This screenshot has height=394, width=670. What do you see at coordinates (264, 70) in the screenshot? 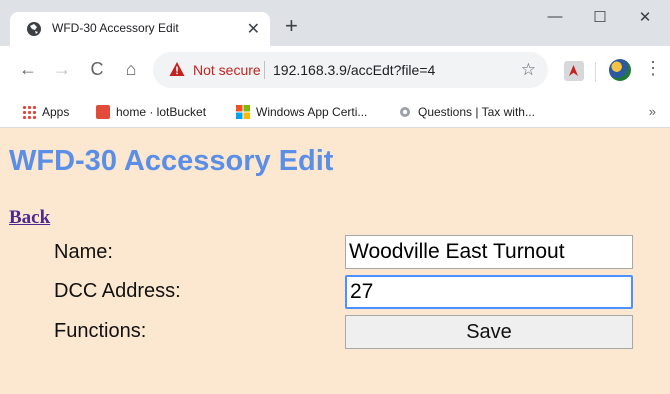
I see `omnibox-divider` at bounding box center [264, 70].